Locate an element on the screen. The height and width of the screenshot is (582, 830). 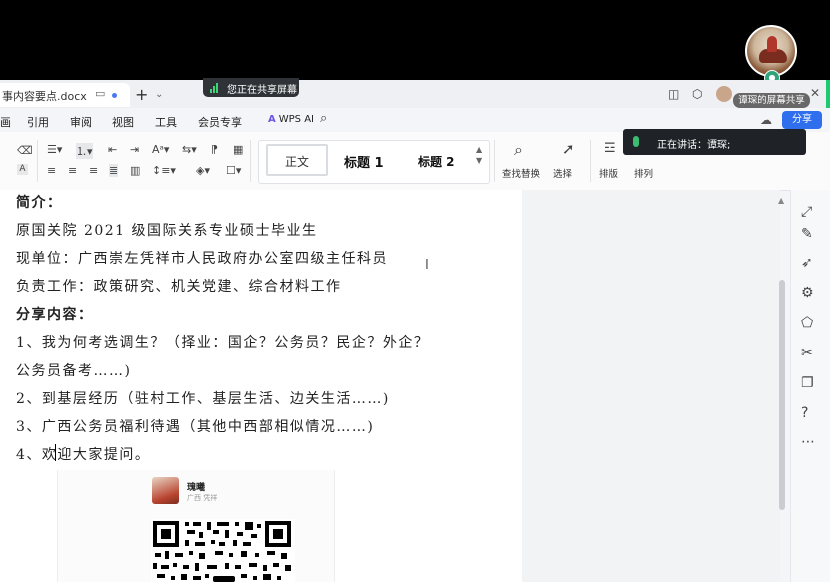
style-heading-2: 标题 2 is located at coordinates (436, 161).